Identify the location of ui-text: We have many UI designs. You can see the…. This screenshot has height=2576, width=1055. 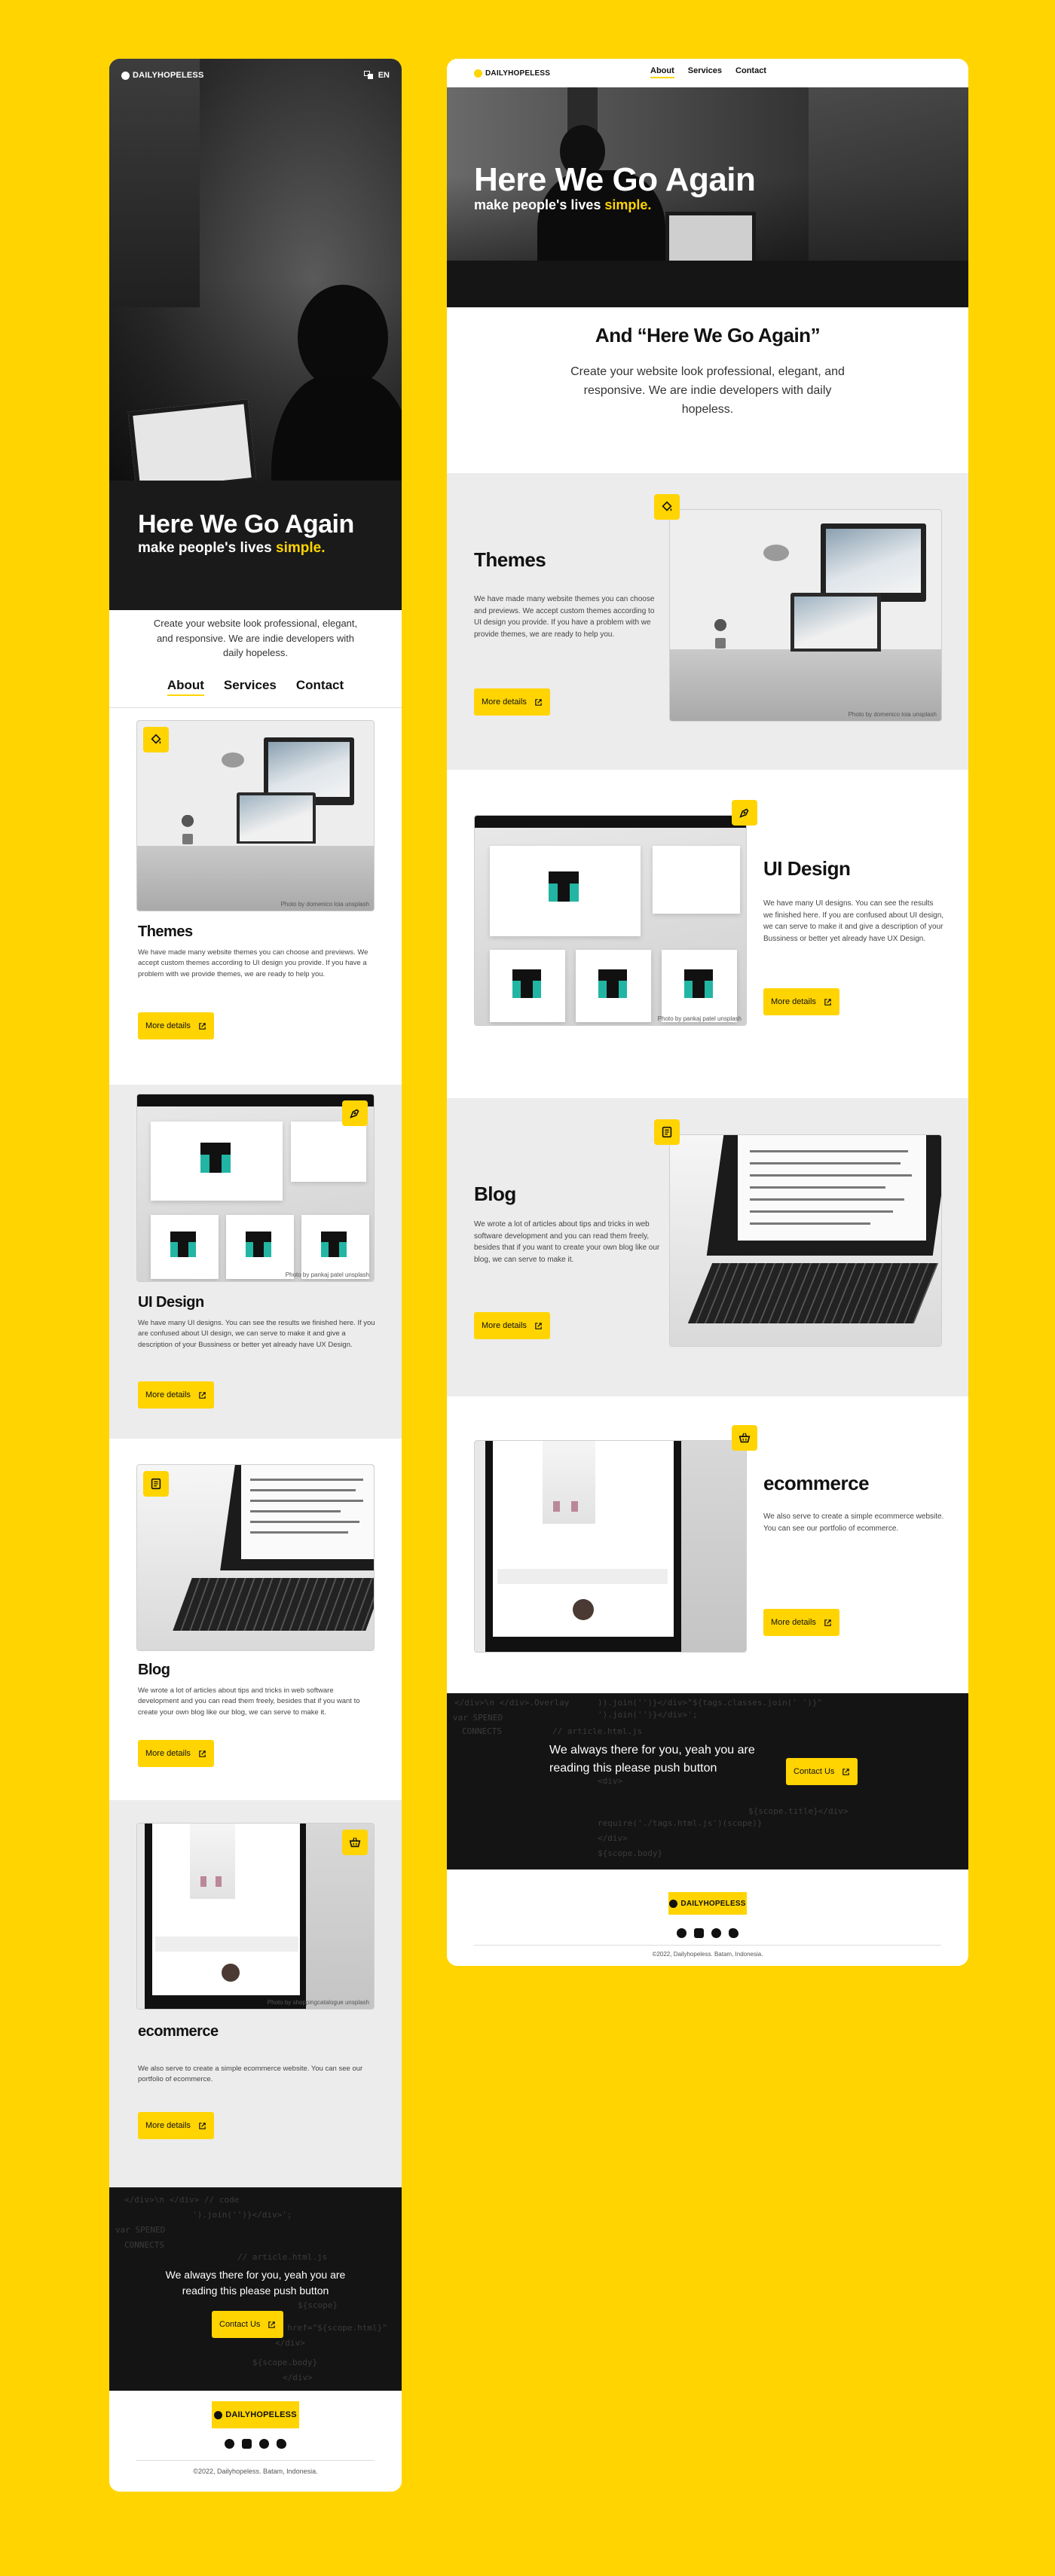
(853, 921).